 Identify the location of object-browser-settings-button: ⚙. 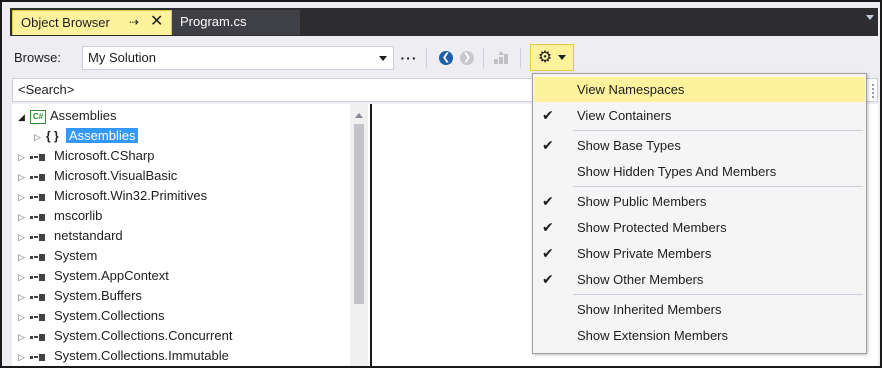
(552, 57).